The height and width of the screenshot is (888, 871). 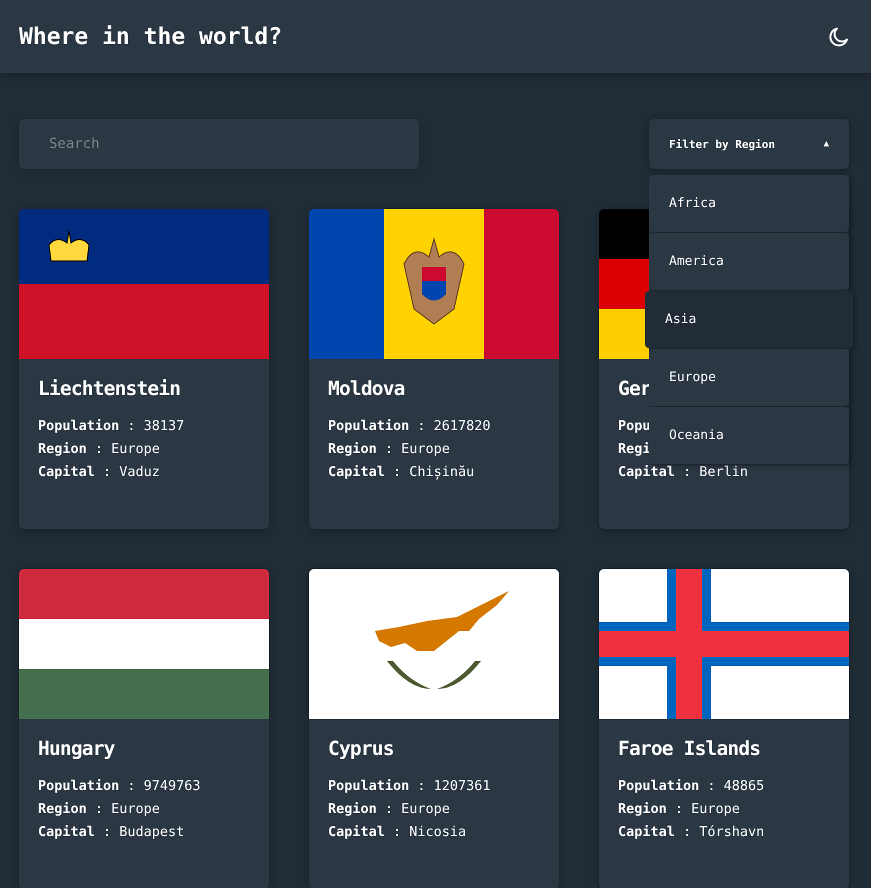 What do you see at coordinates (150, 37) in the screenshot?
I see `site-title: Where in the world?` at bounding box center [150, 37].